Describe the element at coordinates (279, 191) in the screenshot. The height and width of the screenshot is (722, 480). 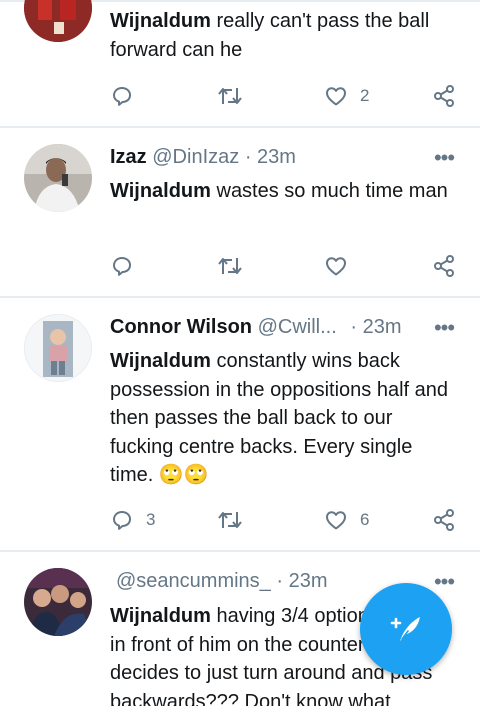
I see `tweet-text: Wijnaldum wastes so much time man` at that location.